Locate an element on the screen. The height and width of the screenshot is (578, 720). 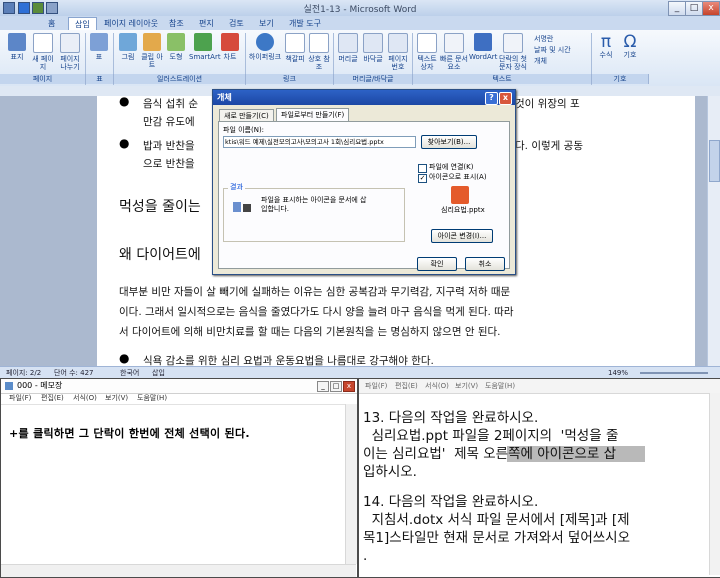
quick-parts-icon is located at coordinates (454, 43).